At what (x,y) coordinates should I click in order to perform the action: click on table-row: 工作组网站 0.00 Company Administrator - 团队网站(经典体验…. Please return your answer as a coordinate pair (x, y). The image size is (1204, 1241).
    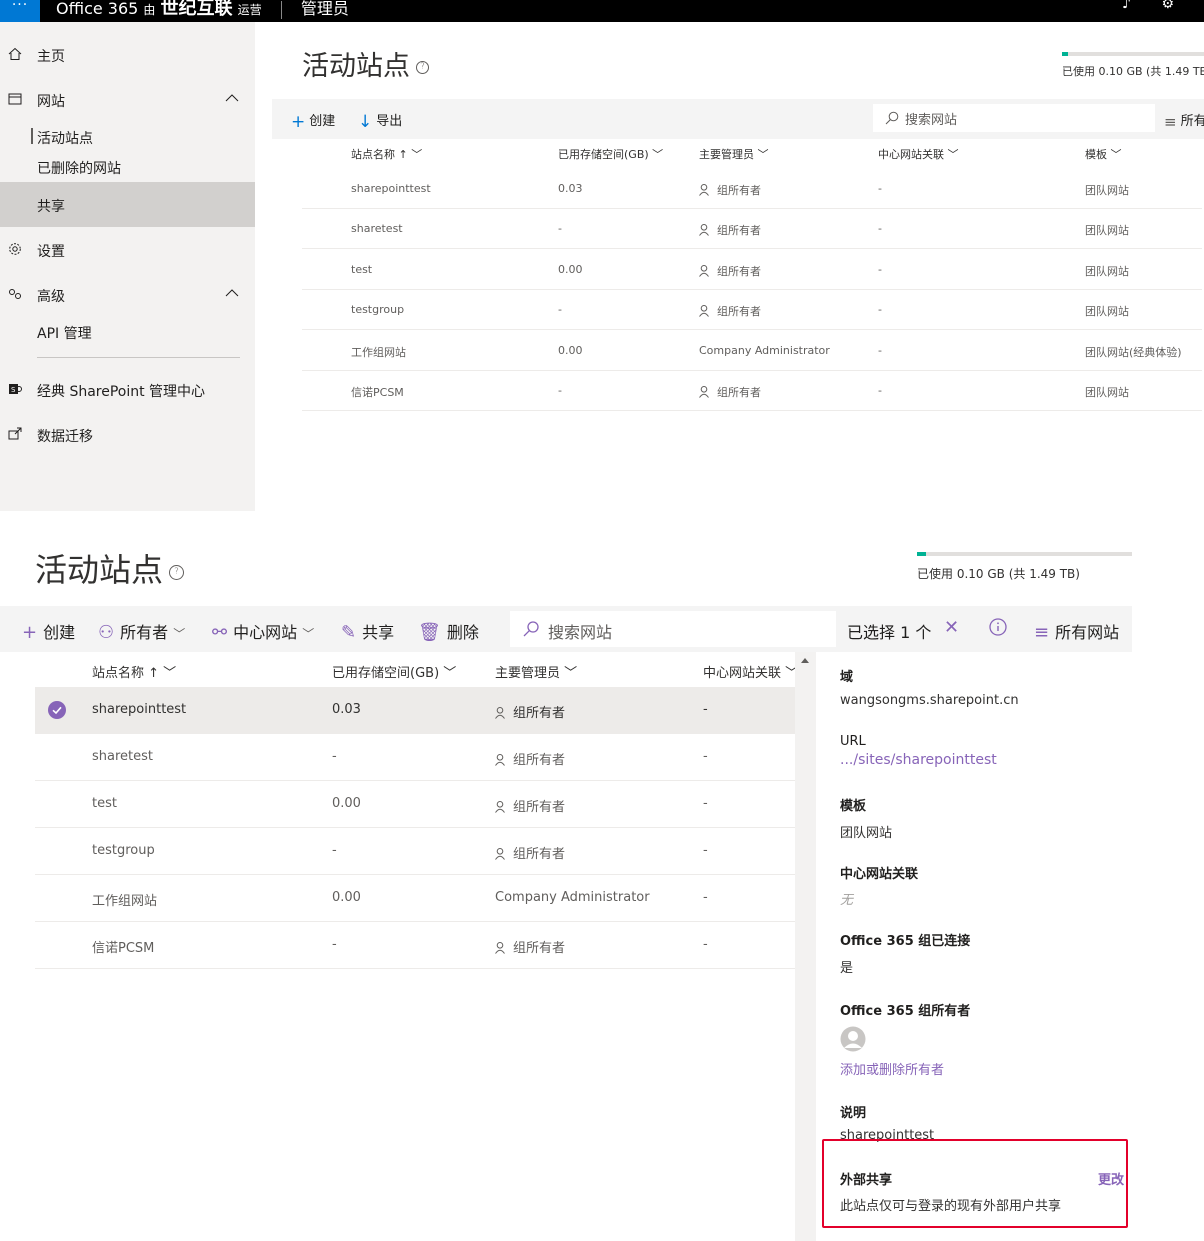
    Looking at the image, I should click on (752, 351).